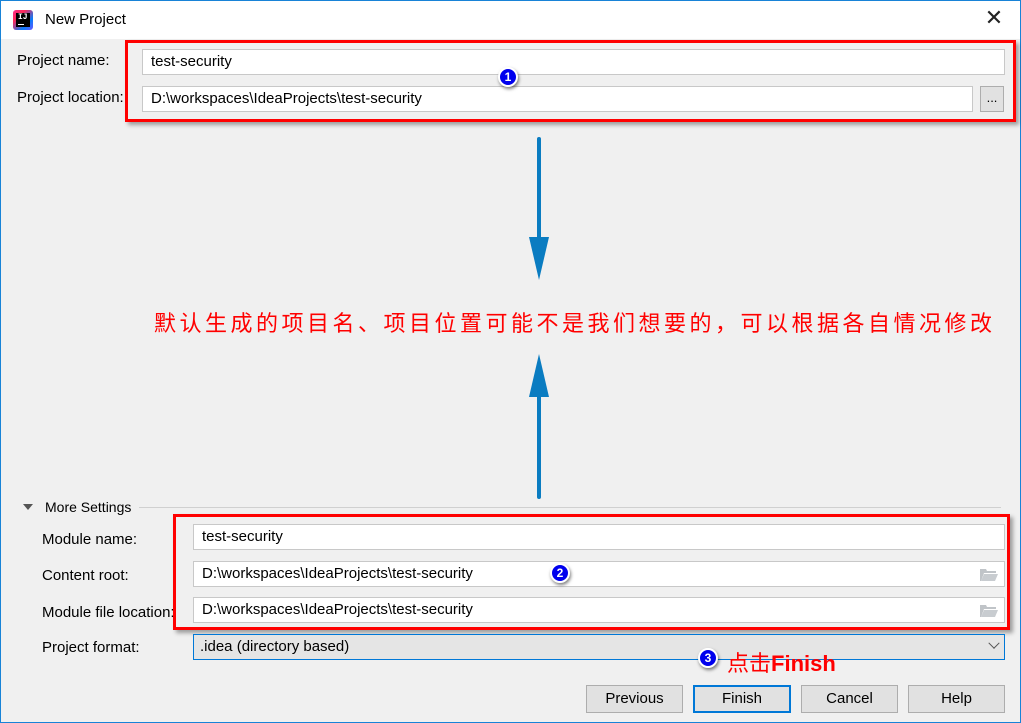  Describe the element at coordinates (599, 574) in the screenshot. I see `content-root-input: D:\workspaces\IdeaProjects\test-security` at that location.